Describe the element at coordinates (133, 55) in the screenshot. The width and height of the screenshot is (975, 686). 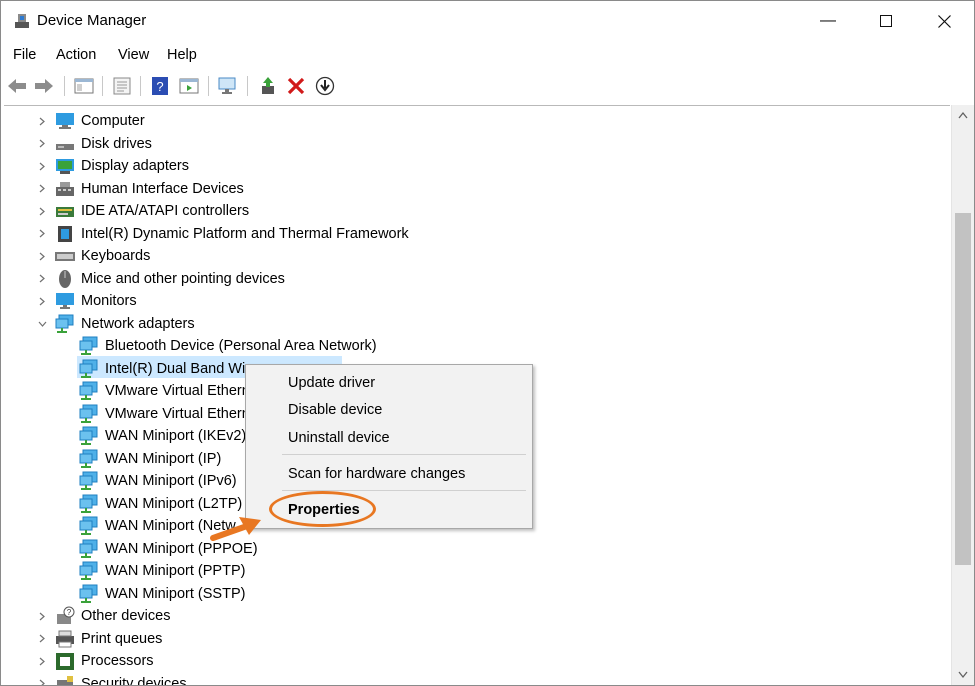
I see `menu-view: View` at that location.